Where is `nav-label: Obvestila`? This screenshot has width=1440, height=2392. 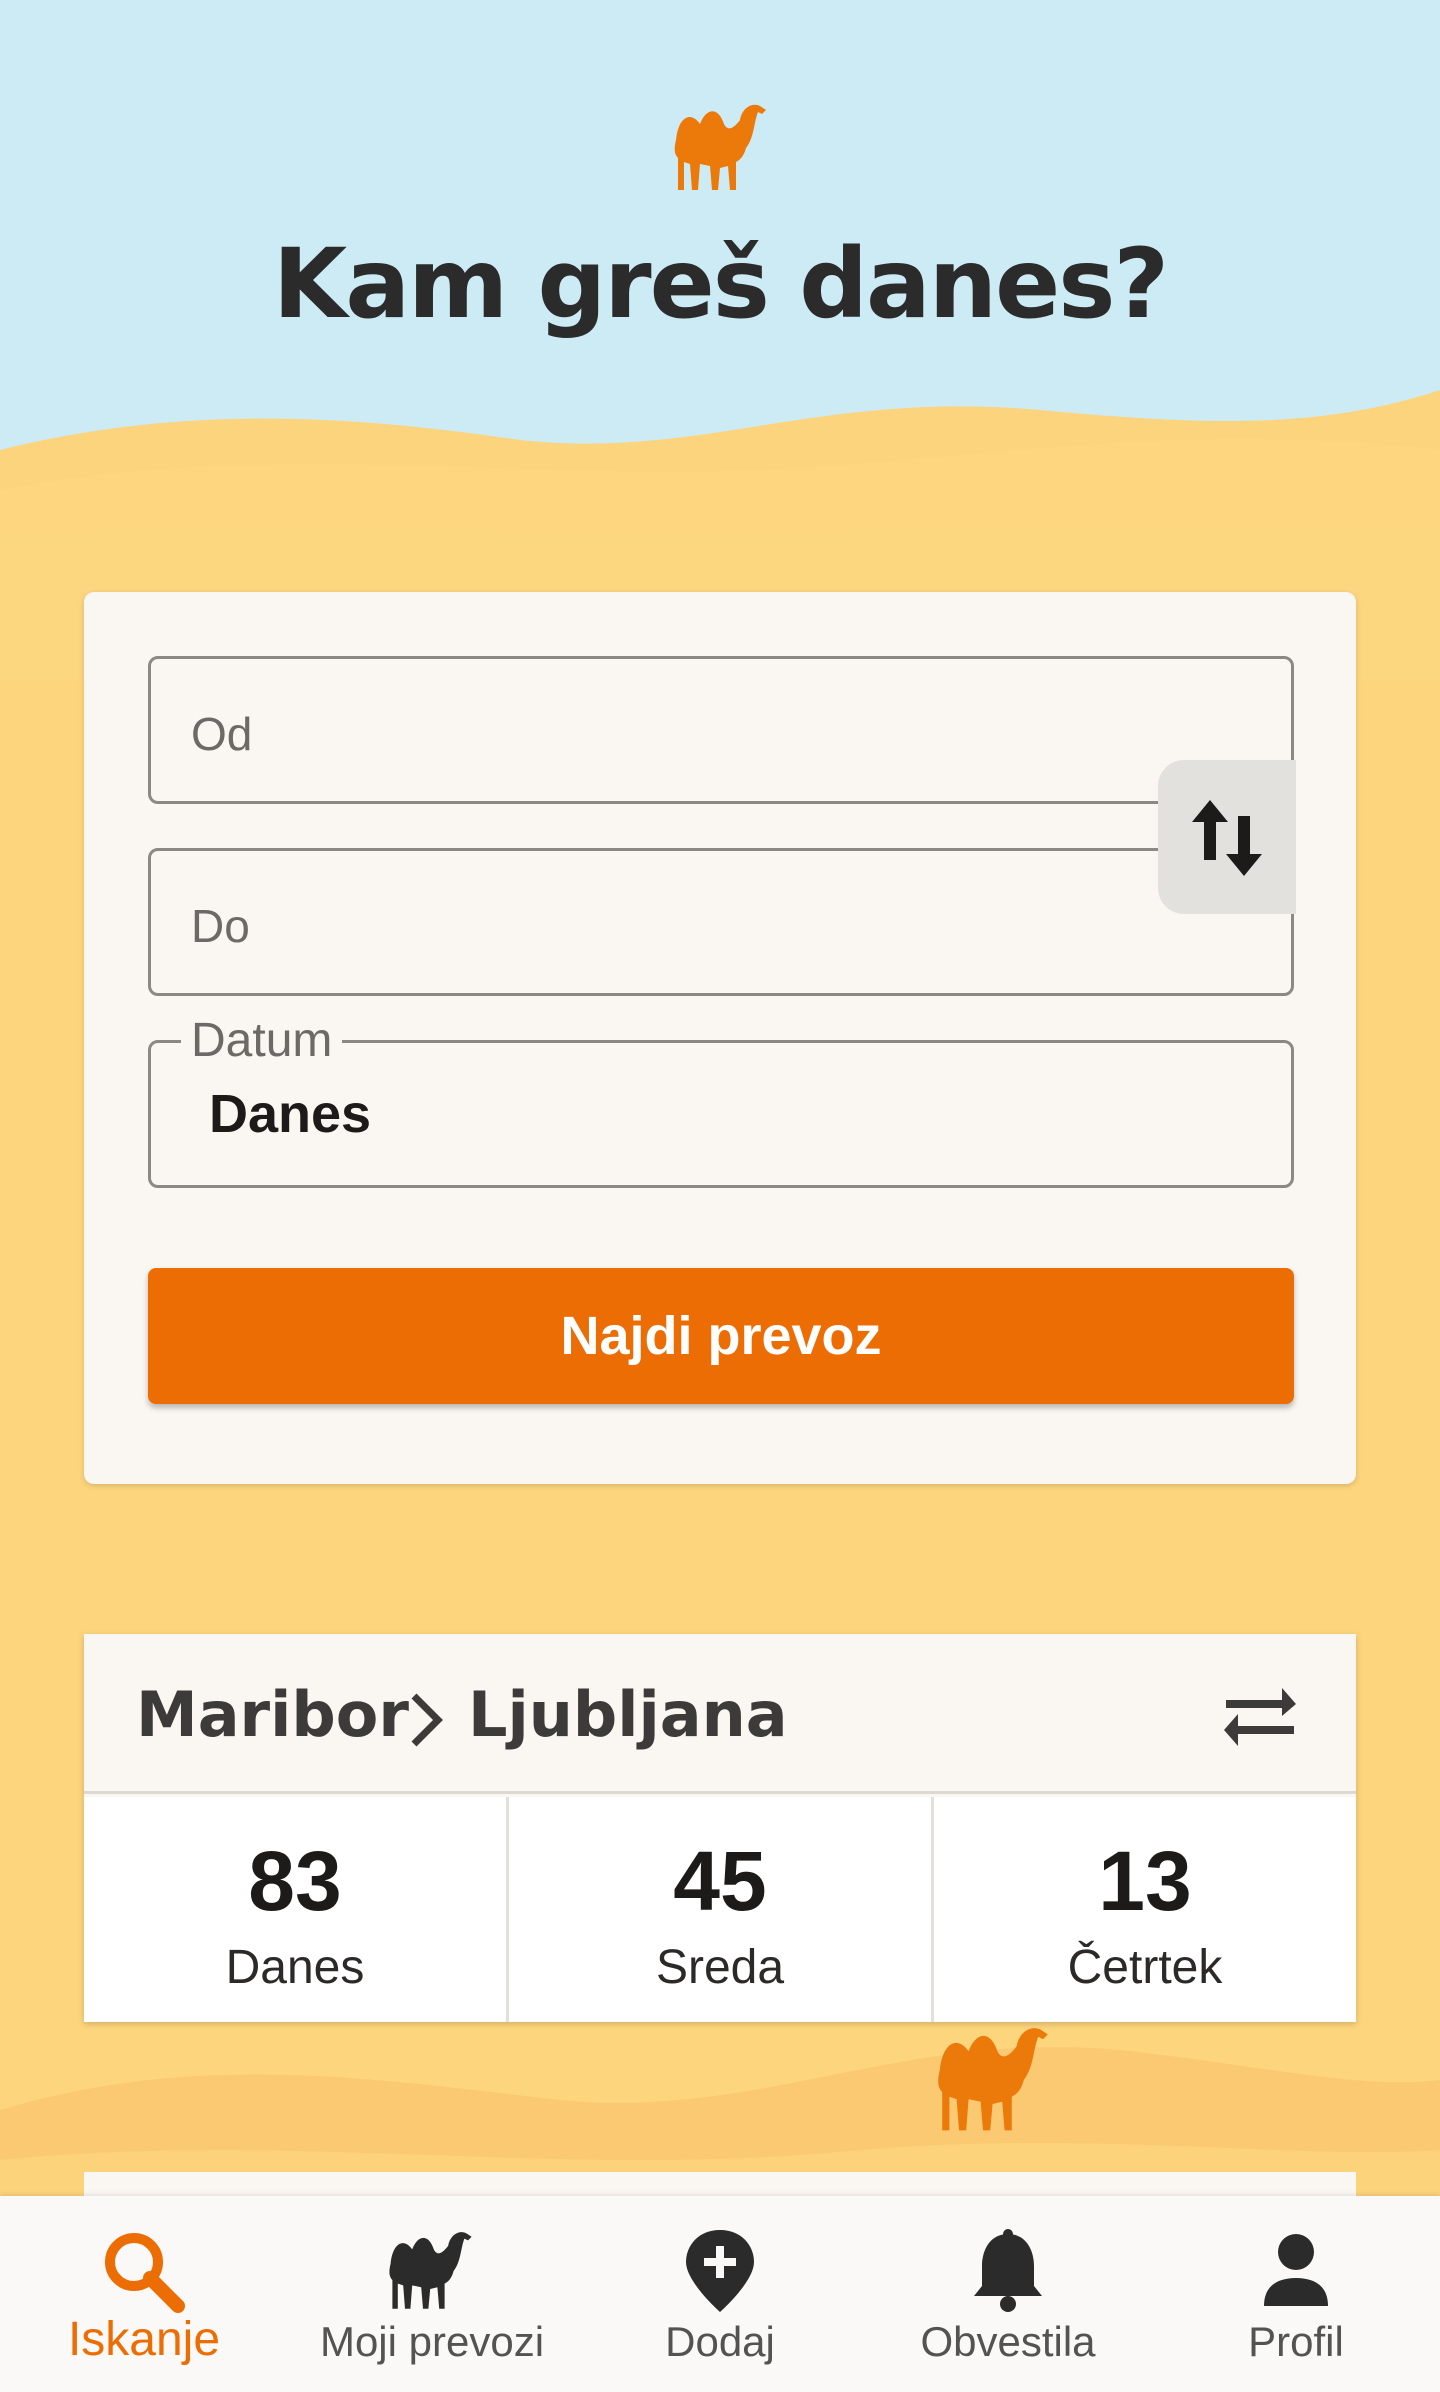
nav-label: Obvestila is located at coordinates (1008, 2341).